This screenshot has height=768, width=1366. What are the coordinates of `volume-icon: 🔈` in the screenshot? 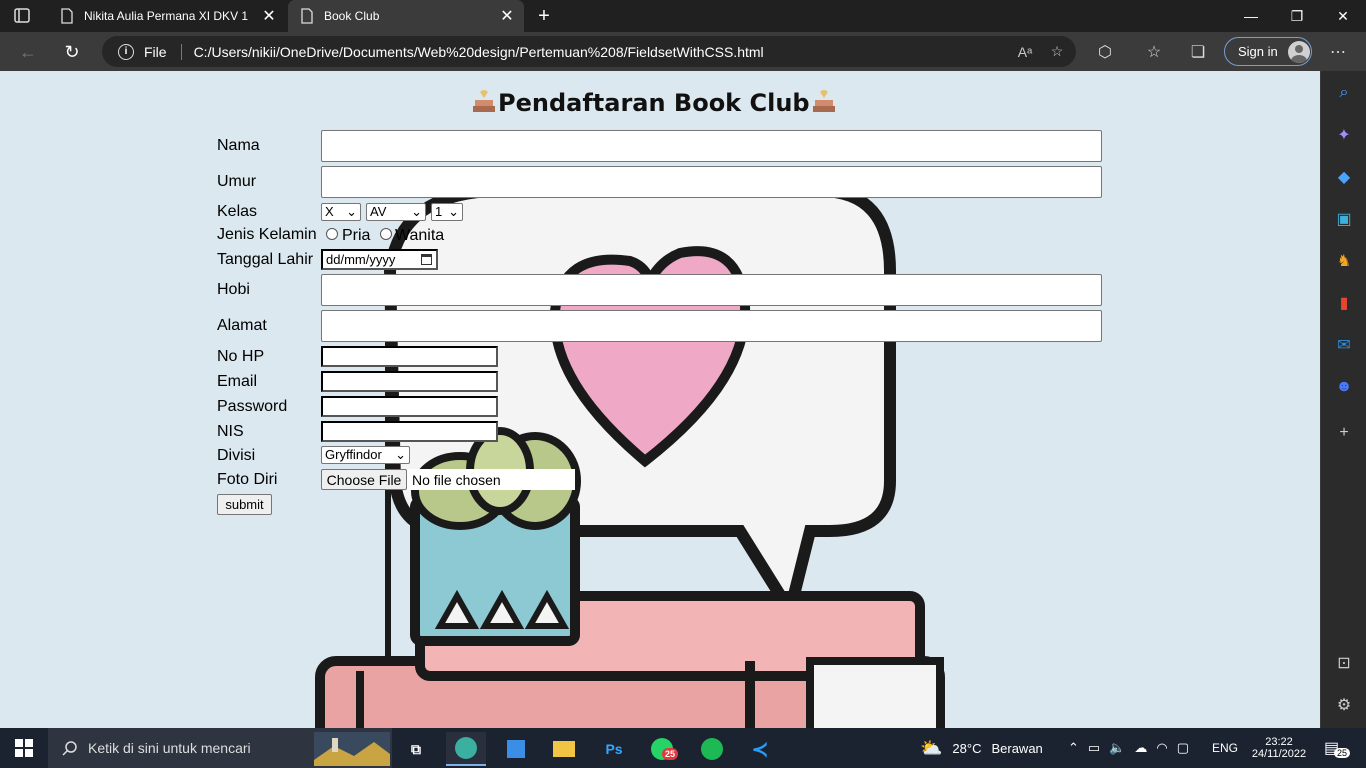 It's located at (1117, 748).